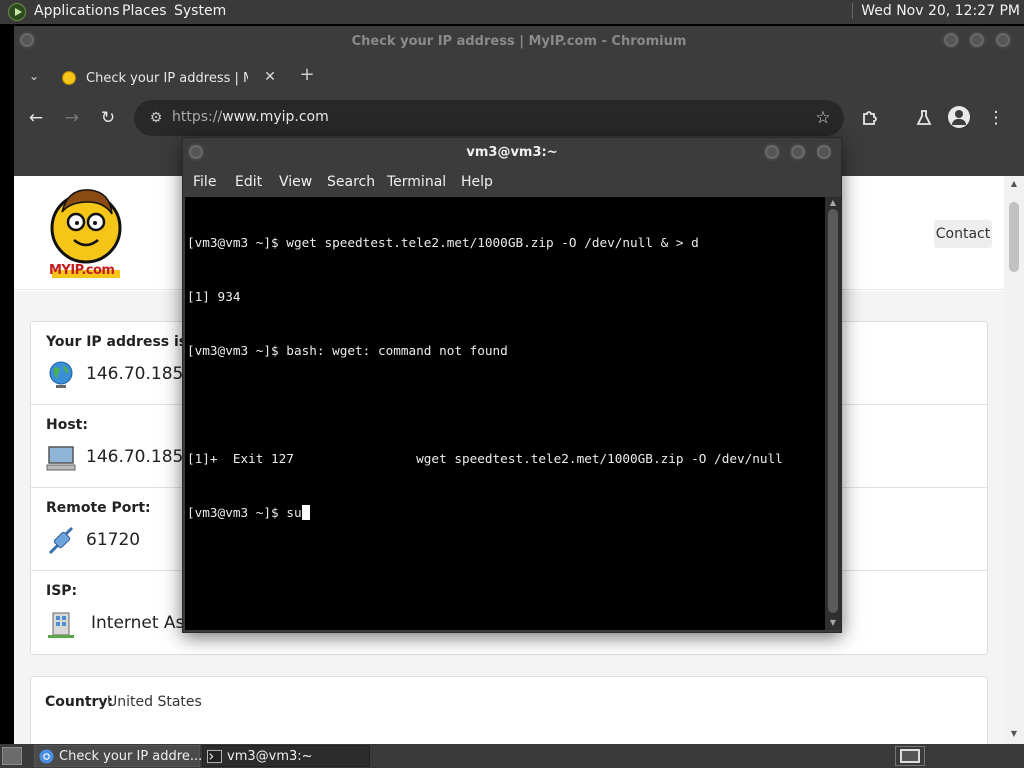 The image size is (1024, 768). What do you see at coordinates (61, 374) in the screenshot?
I see `globe-icon` at bounding box center [61, 374].